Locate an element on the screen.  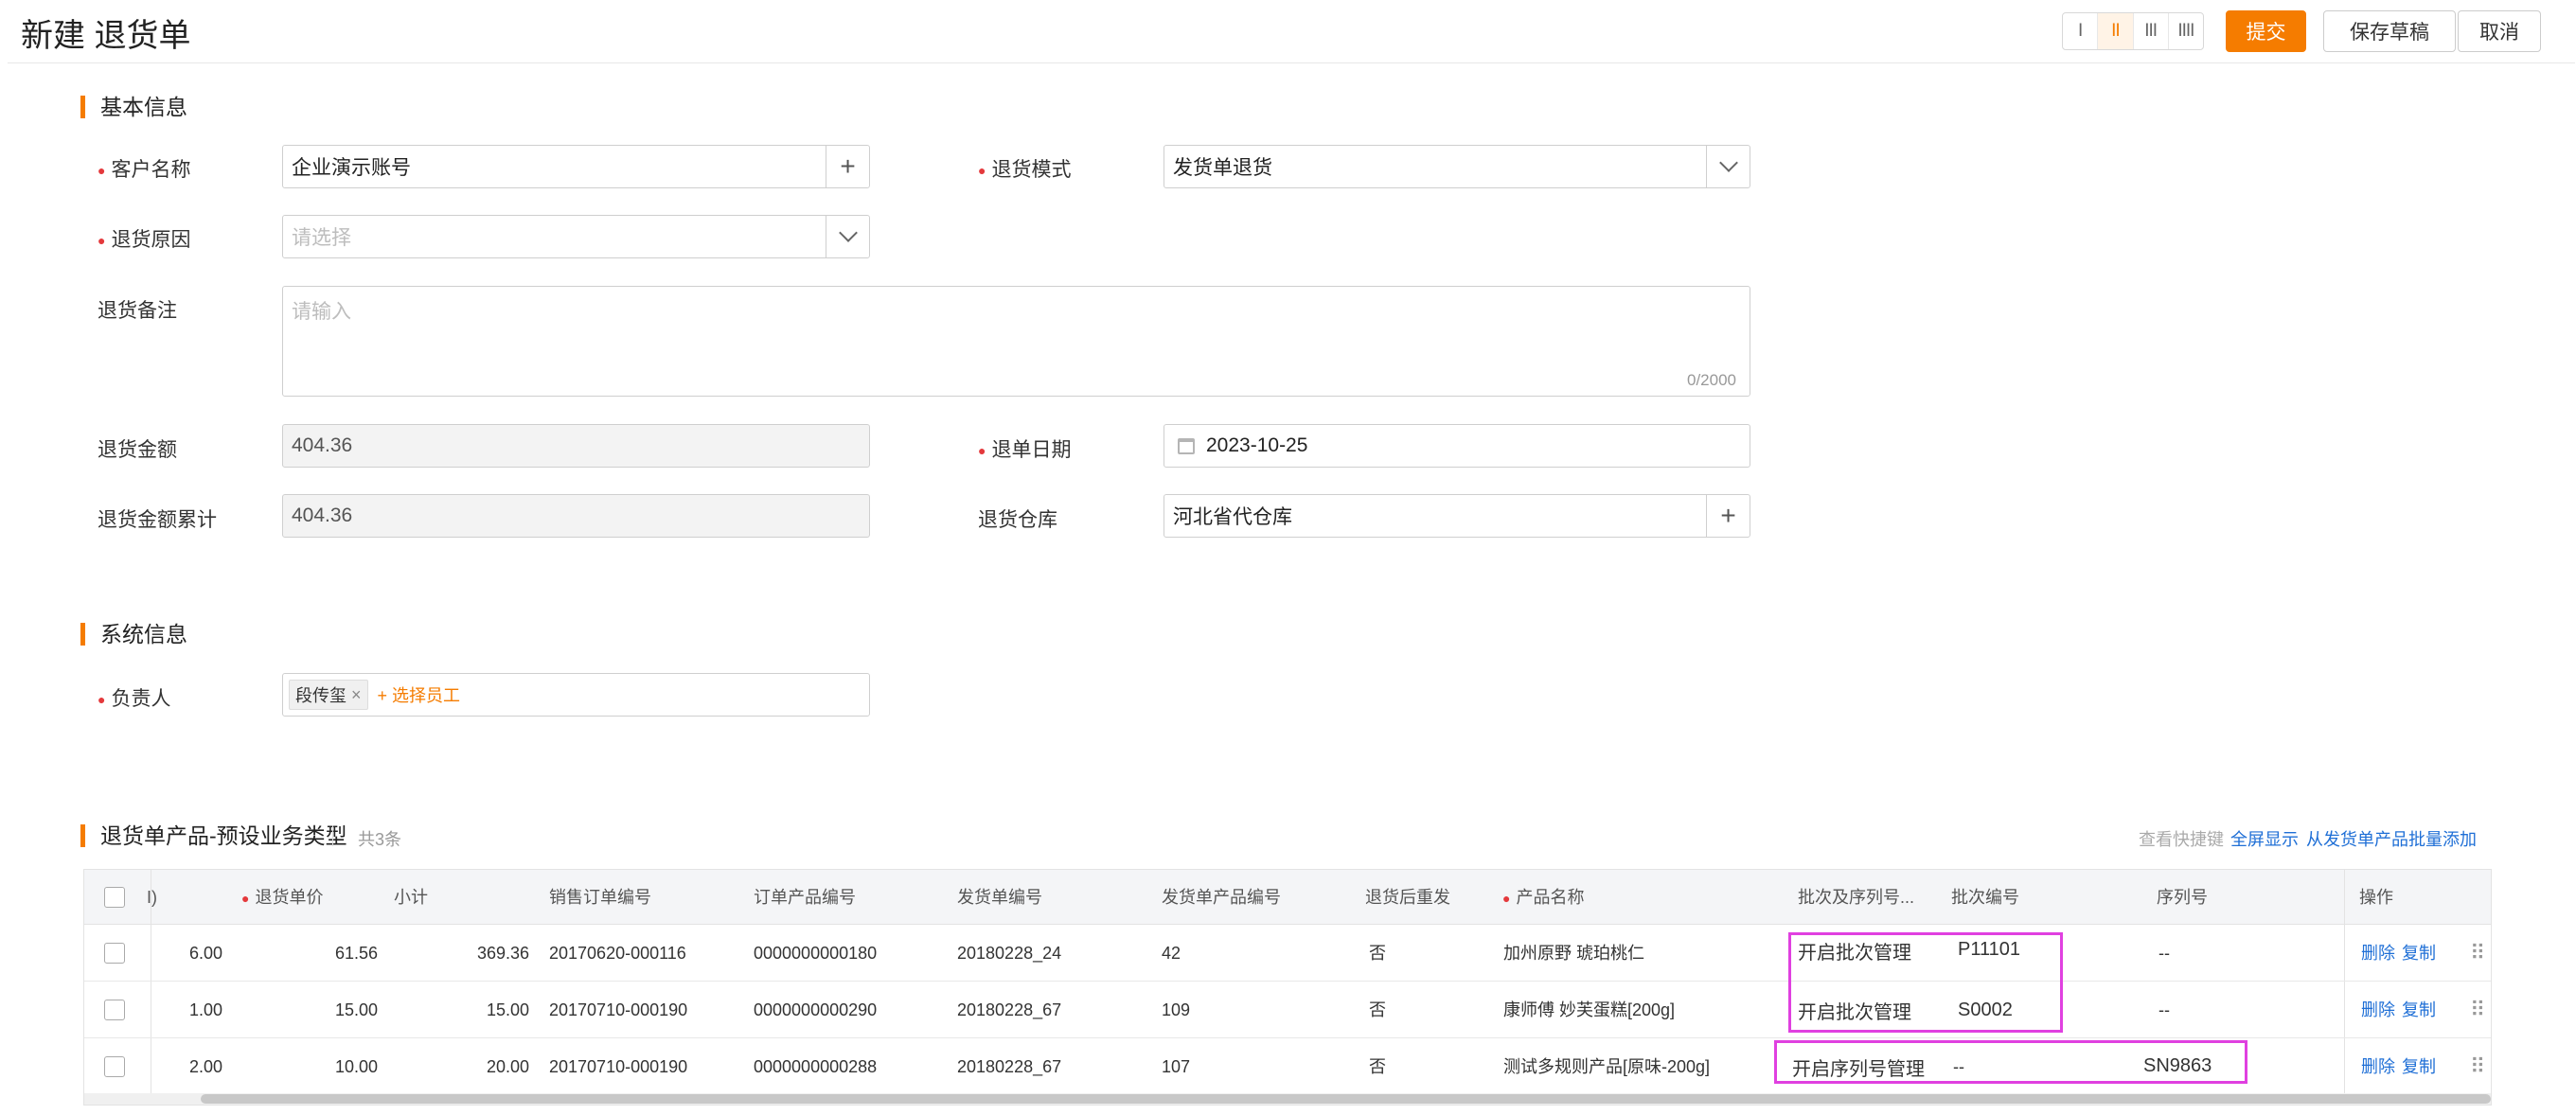
return-date-value: 2023-10-25 is located at coordinates (1257, 445).